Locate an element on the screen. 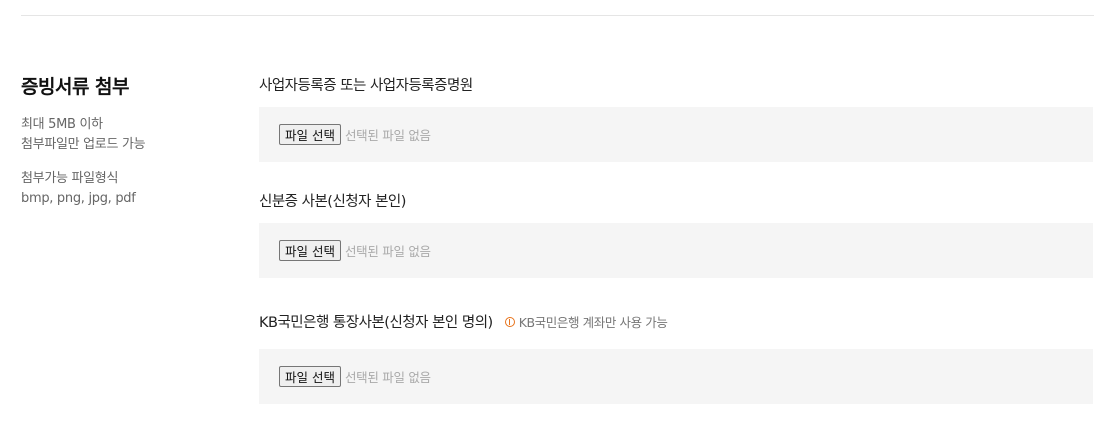 The width and height of the screenshot is (1113, 432). bank-account-notice: KB국민은행 계좌만 사용 가능 is located at coordinates (586, 321).